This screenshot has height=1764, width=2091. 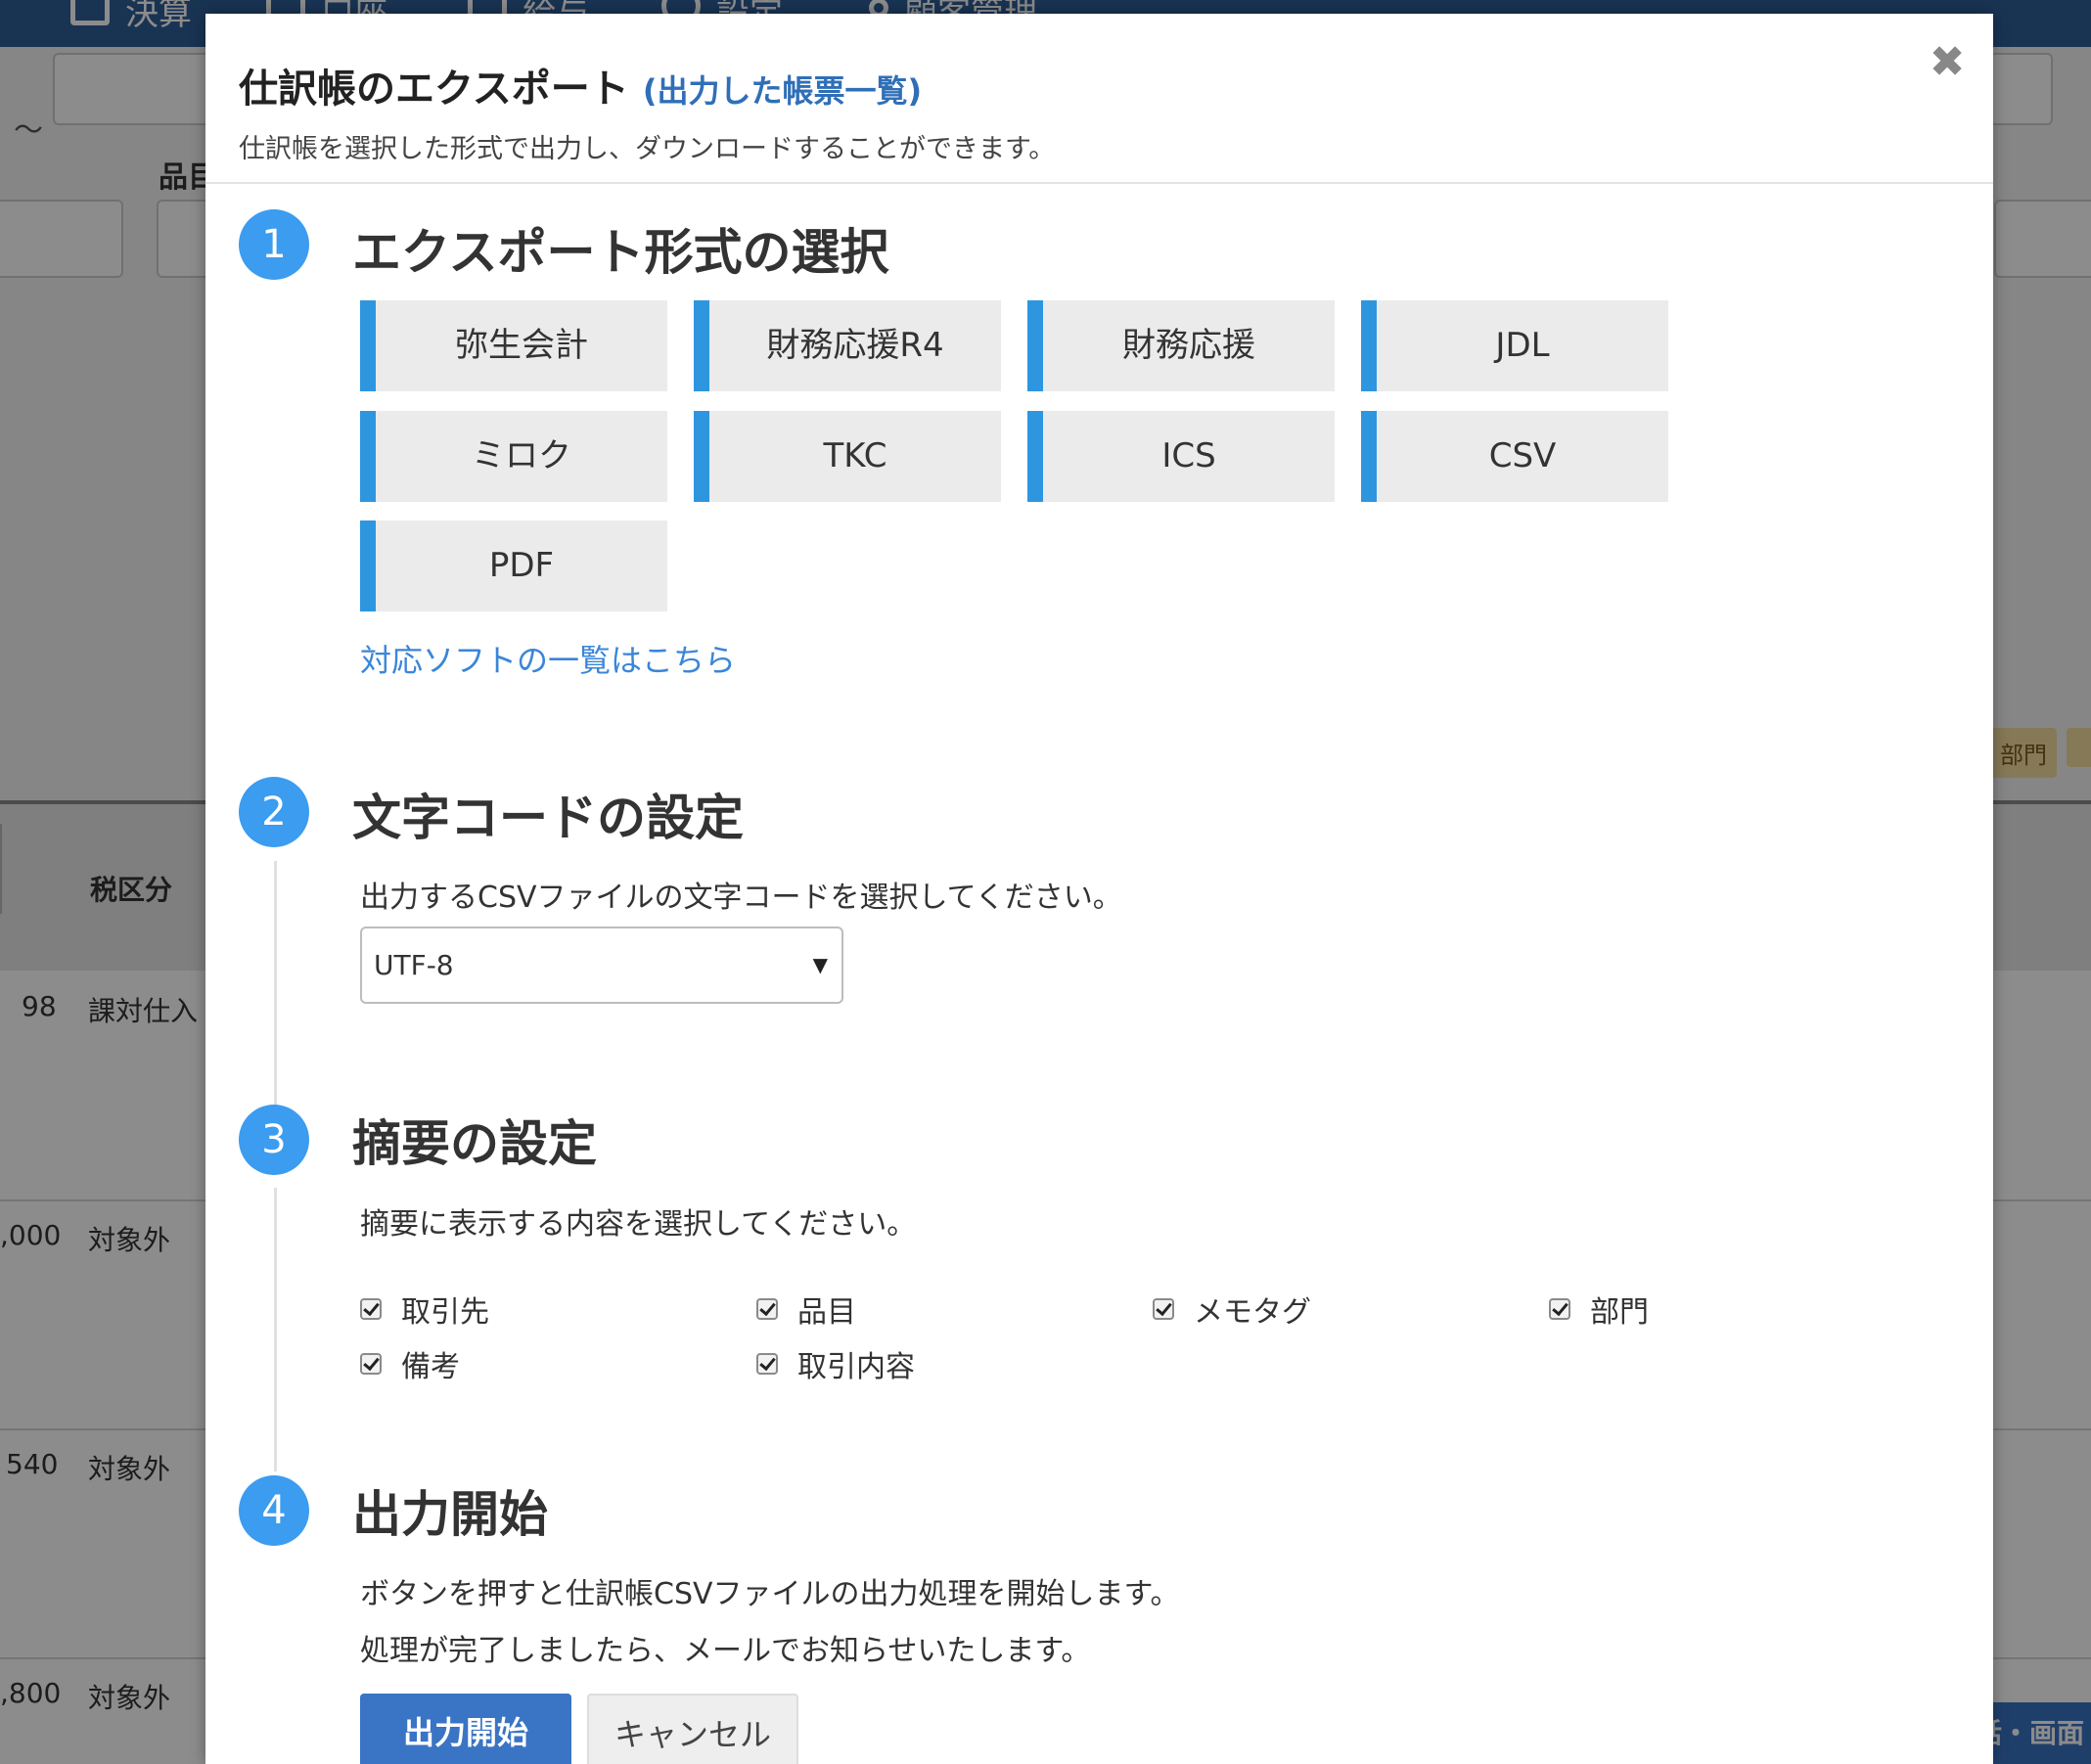 I want to click on checkbox-item: 品目, so click(x=806, y=1309).